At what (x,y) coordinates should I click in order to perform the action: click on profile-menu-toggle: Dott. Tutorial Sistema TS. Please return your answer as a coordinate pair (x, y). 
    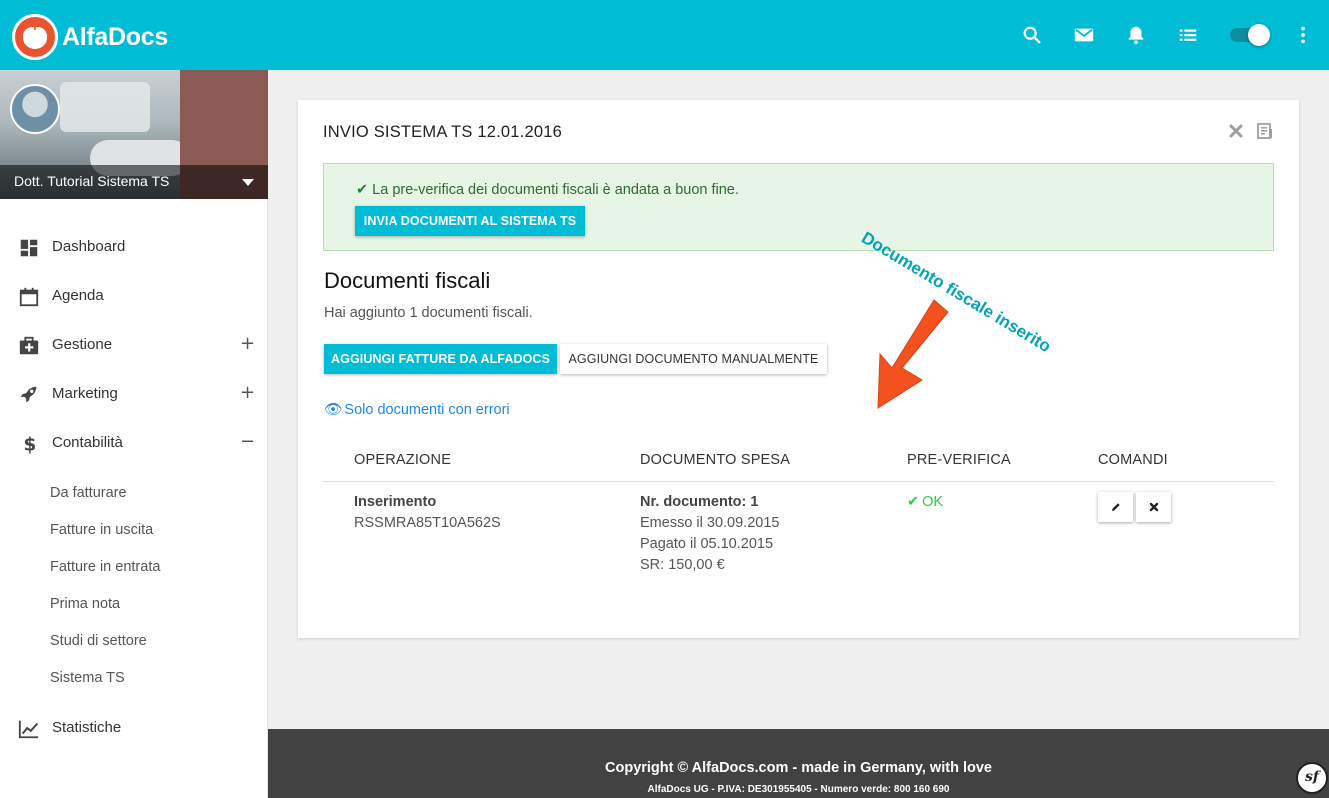
    Looking at the image, I should click on (134, 182).